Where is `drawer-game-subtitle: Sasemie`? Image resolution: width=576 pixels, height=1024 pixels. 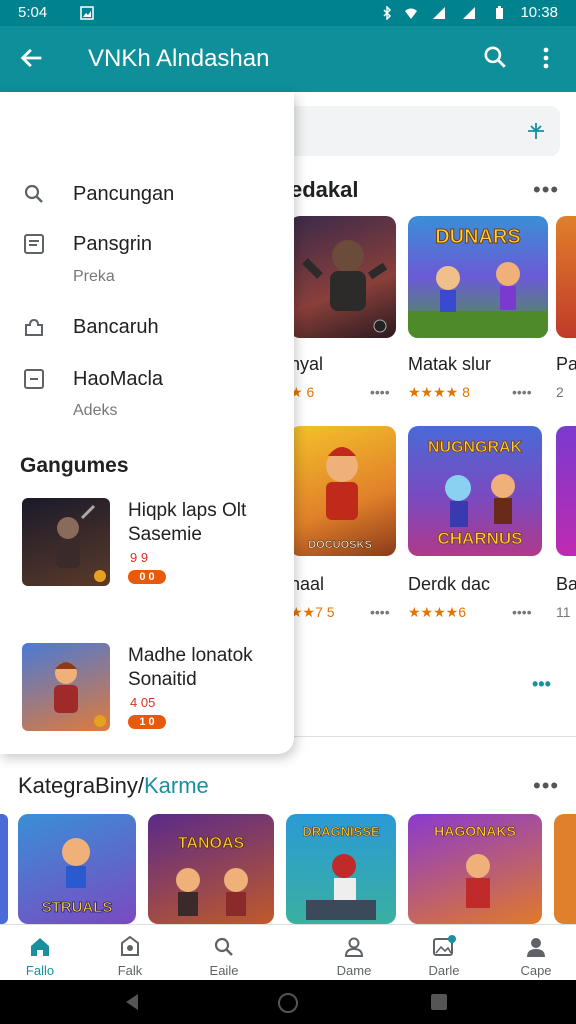 drawer-game-subtitle: Sasemie is located at coordinates (165, 534).